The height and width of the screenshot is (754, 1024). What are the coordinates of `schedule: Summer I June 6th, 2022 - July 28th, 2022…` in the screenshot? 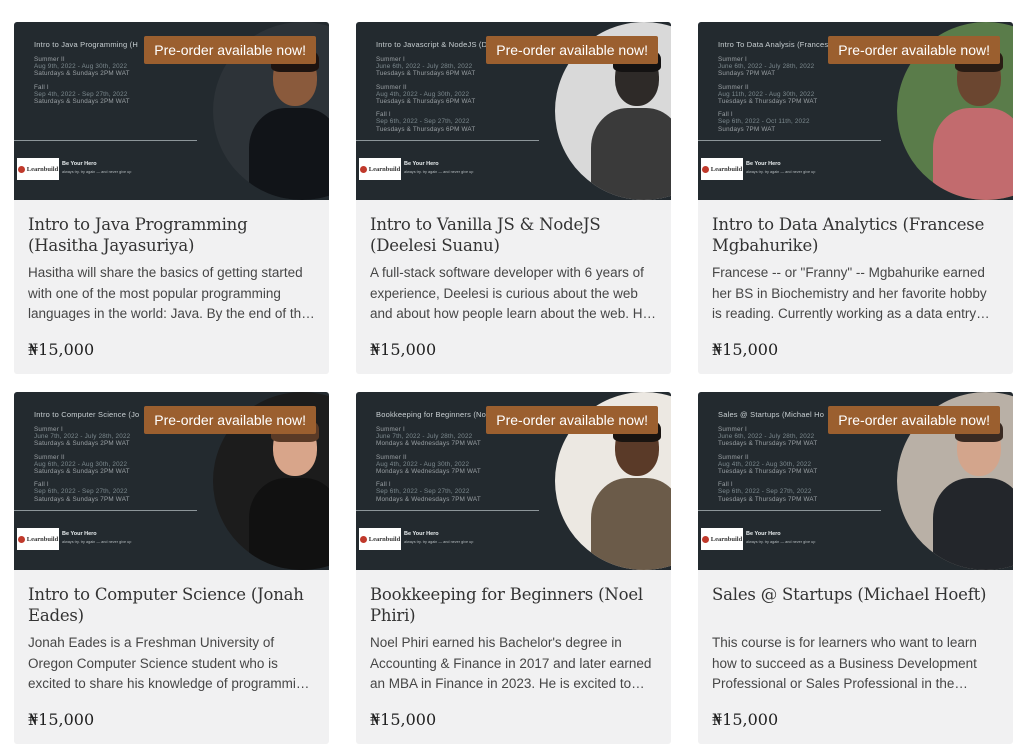 It's located at (793, 97).